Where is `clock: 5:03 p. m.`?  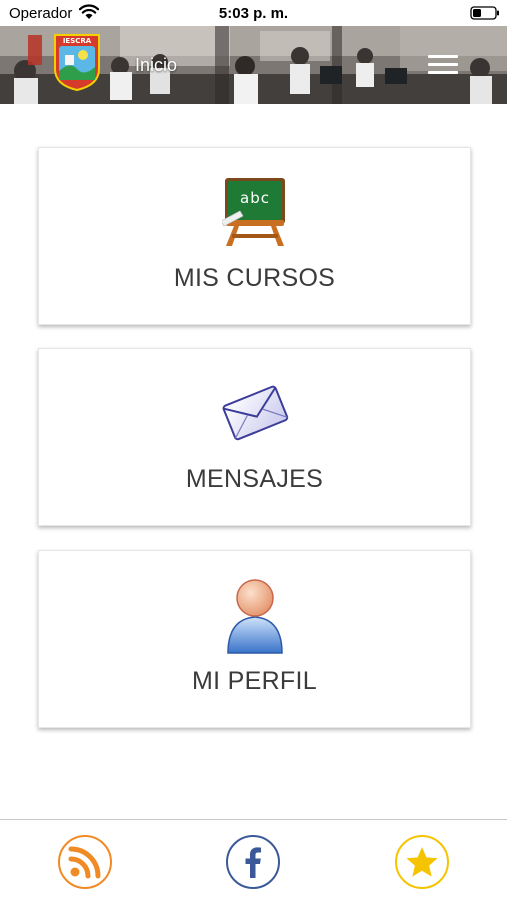
clock: 5:03 p. m. is located at coordinates (253, 13).